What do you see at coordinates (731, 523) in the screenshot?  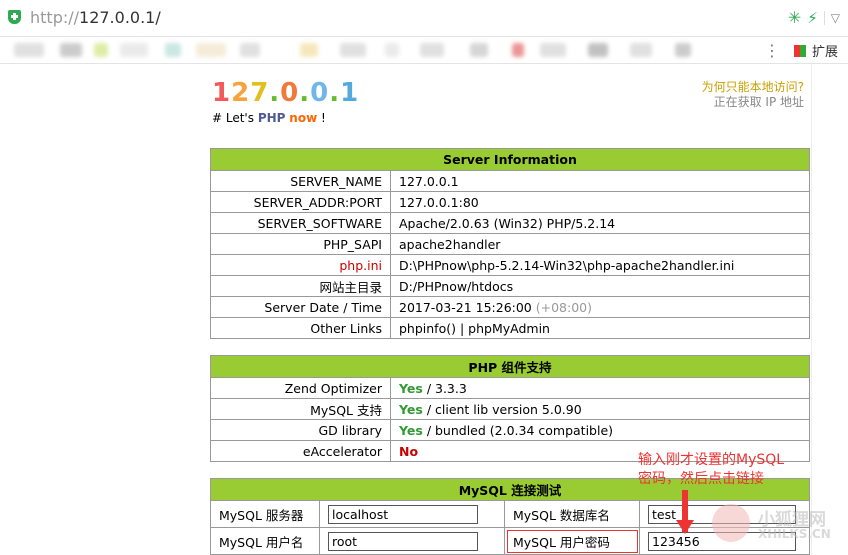 I see `fox-logo-icon` at bounding box center [731, 523].